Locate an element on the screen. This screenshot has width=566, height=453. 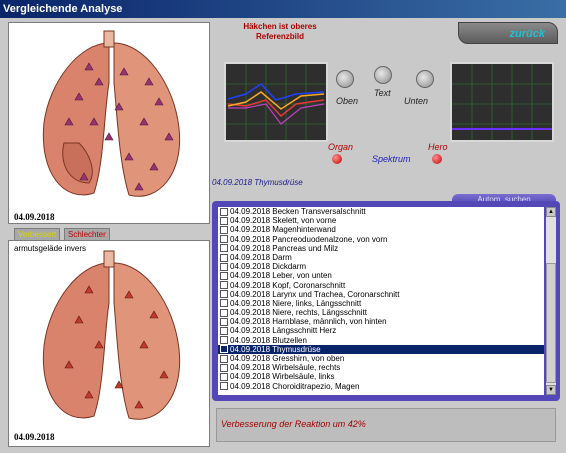
unten-label: Unten is located at coordinates (416, 101).